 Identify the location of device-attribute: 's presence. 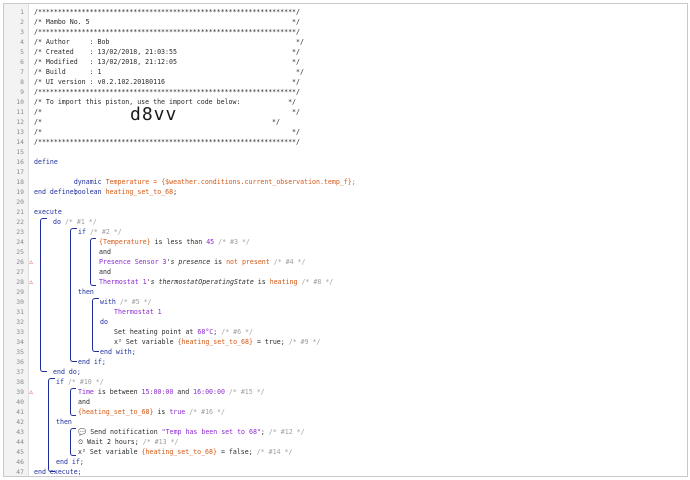
(188, 262).